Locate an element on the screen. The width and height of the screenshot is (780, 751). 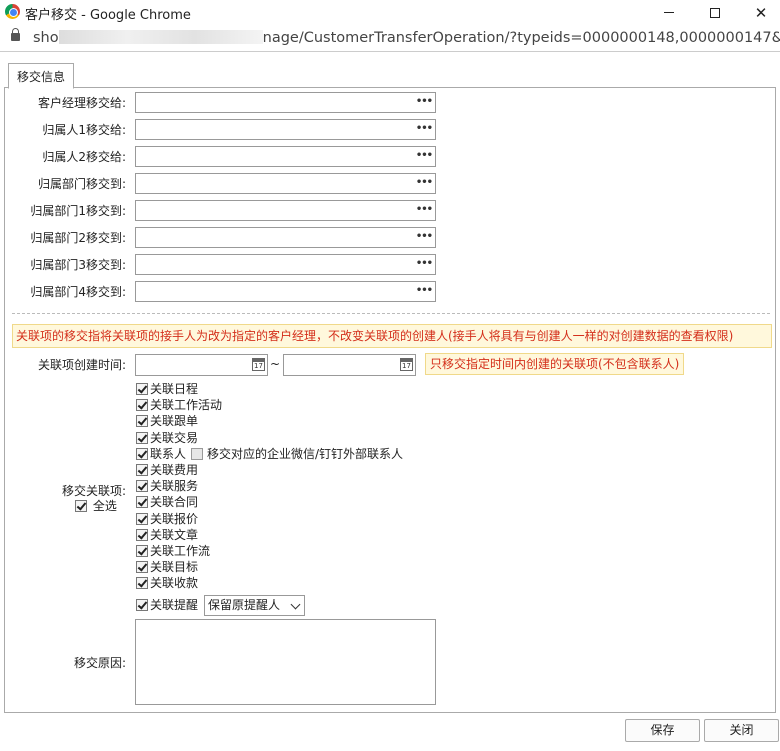
related-item: 关联提醒 保留原提醒人 is located at coordinates (221, 605).